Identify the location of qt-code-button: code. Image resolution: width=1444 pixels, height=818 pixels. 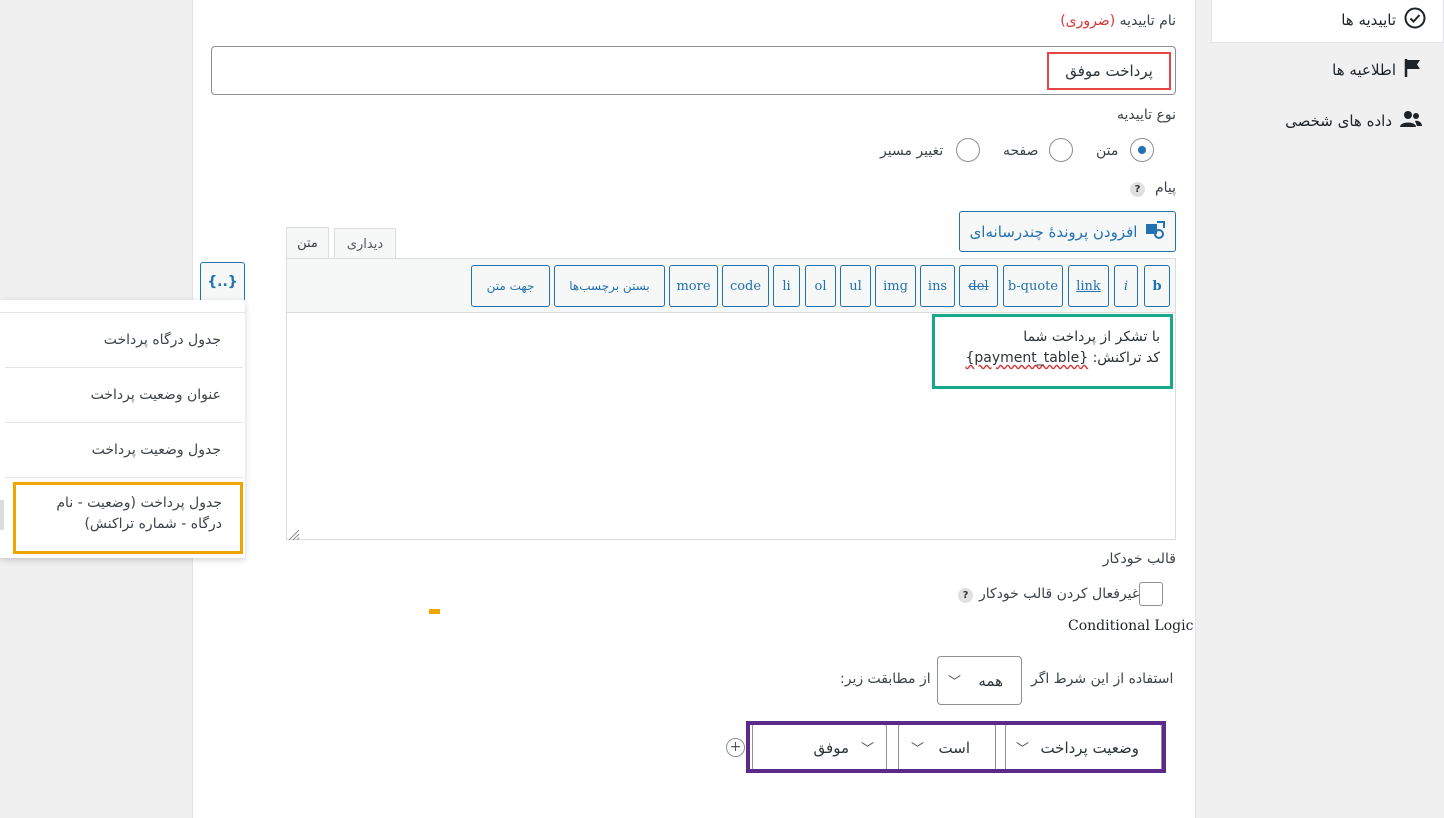
(745, 286).